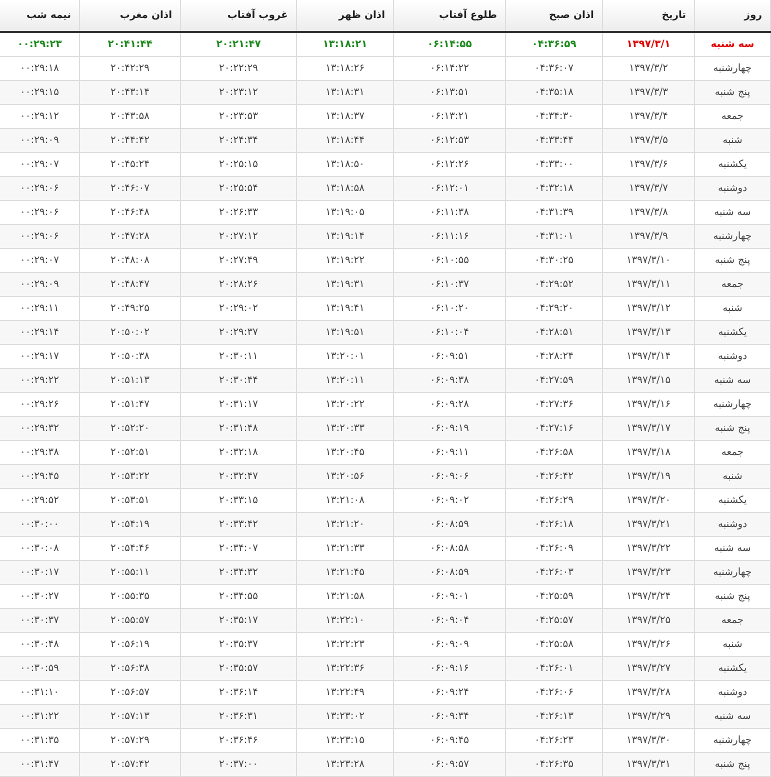  I want to click on table-cell: ۱۳:۱۸:۲۱, so click(345, 44).